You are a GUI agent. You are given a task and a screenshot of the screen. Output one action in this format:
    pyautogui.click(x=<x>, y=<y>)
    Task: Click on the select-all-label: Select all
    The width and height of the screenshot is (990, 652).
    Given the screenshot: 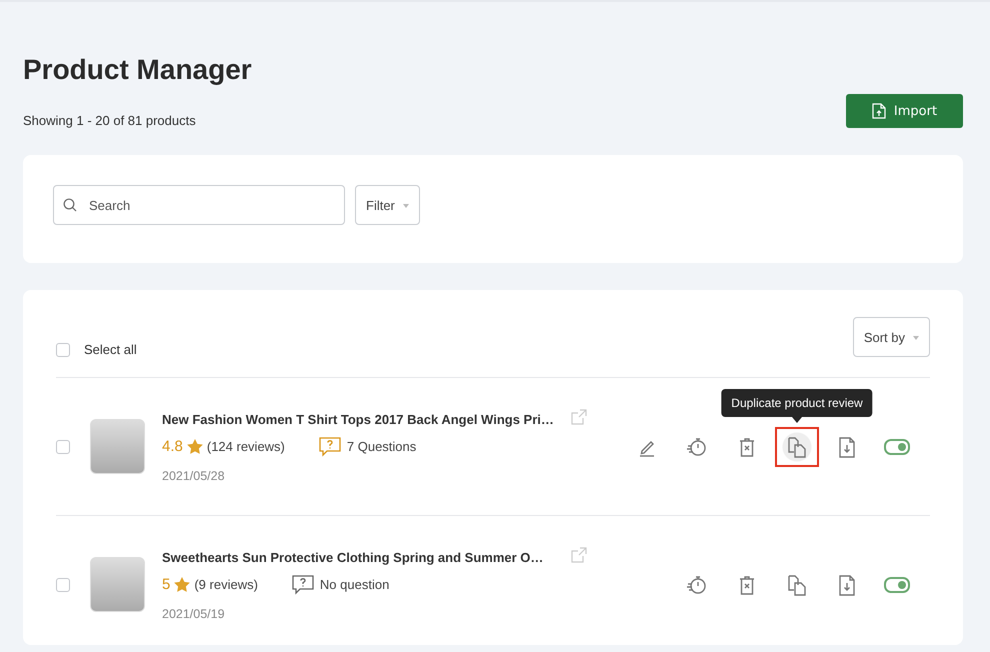 What is the action you would take?
    pyautogui.click(x=110, y=349)
    